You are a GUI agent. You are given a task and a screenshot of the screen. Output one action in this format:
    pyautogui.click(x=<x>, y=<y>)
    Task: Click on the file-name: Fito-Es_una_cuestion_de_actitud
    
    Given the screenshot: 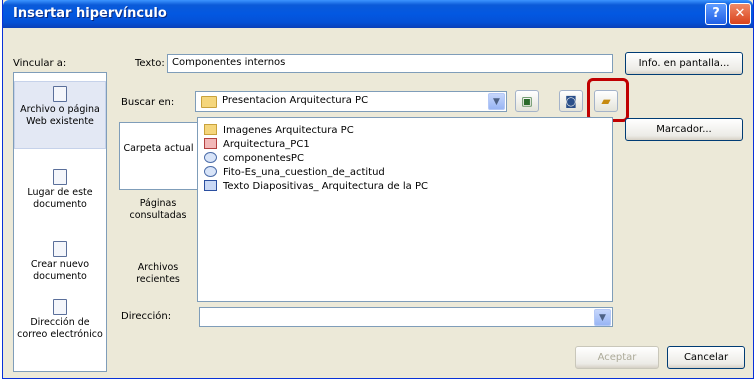 What is the action you would take?
    pyautogui.click(x=304, y=172)
    